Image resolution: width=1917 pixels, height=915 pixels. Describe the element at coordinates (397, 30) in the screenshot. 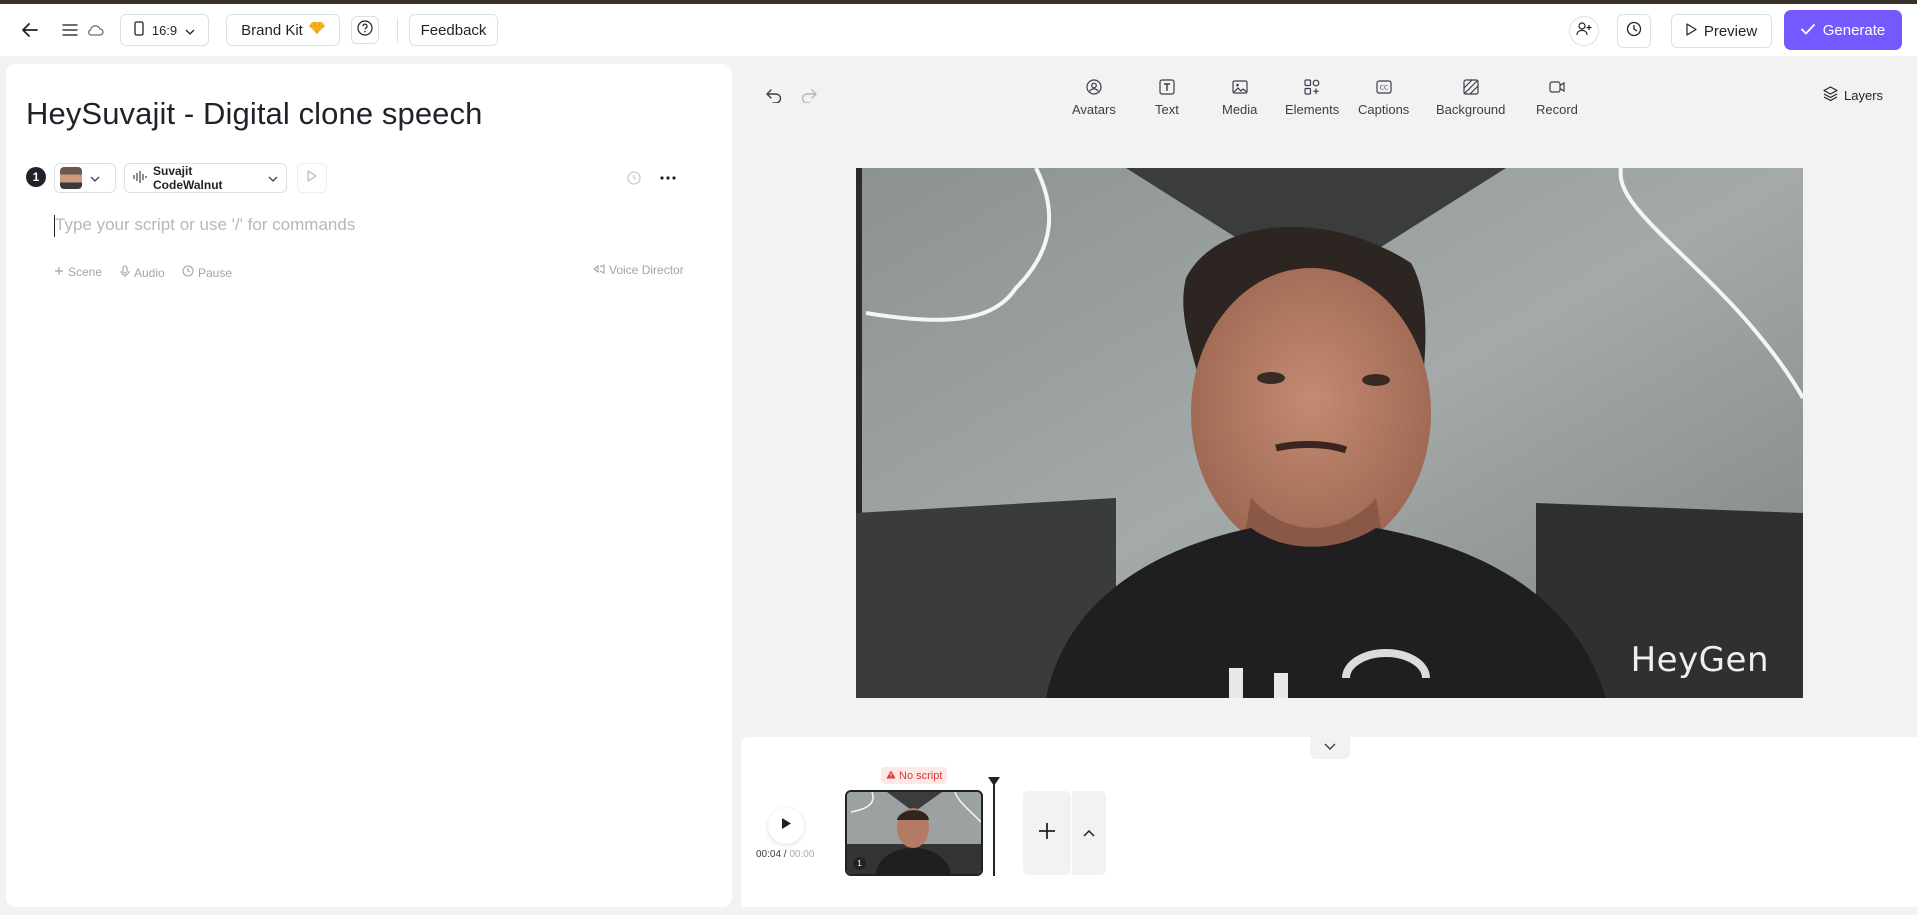

I see `toolbar-divider` at that location.